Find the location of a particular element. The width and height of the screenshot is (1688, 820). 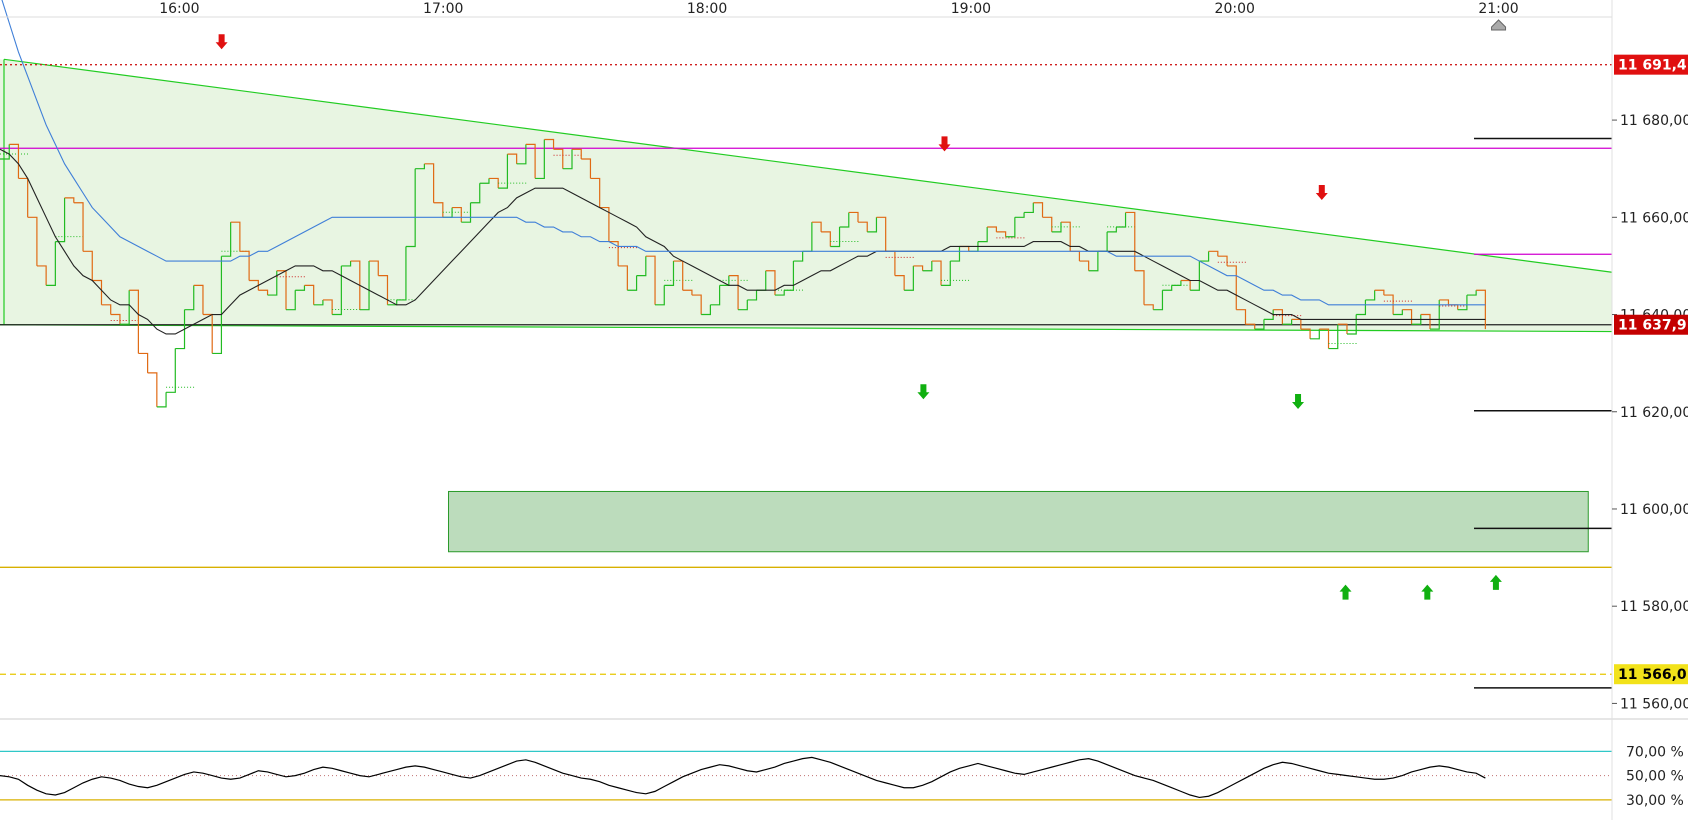

x-tick-label: 17:00 is located at coordinates (443, 9).